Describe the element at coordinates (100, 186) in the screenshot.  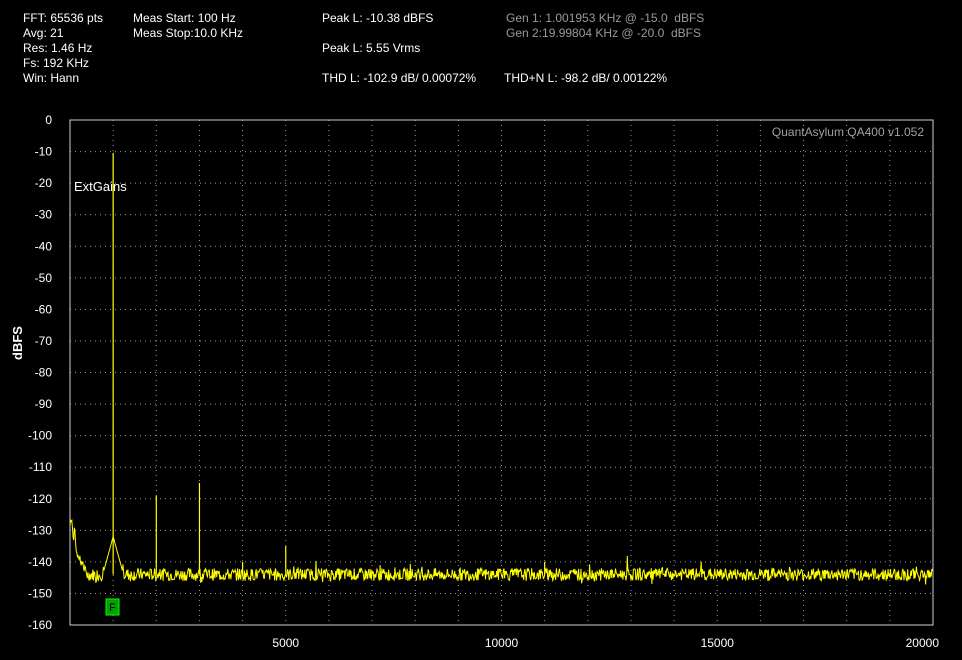
I see `extgains-annotation: ExtGains` at that location.